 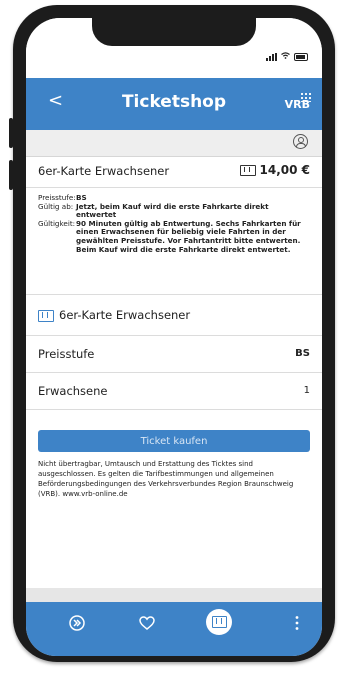 I want to click on ticket-summary: 6er-Karte Erwachsener 14,00 €, so click(x=174, y=172).